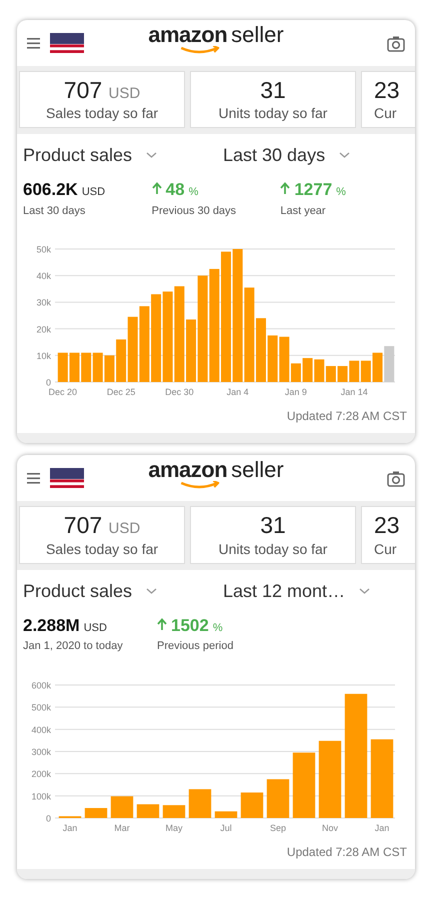  What do you see at coordinates (273, 548) in the screenshot?
I see `tile-label: Units today so far` at bounding box center [273, 548].